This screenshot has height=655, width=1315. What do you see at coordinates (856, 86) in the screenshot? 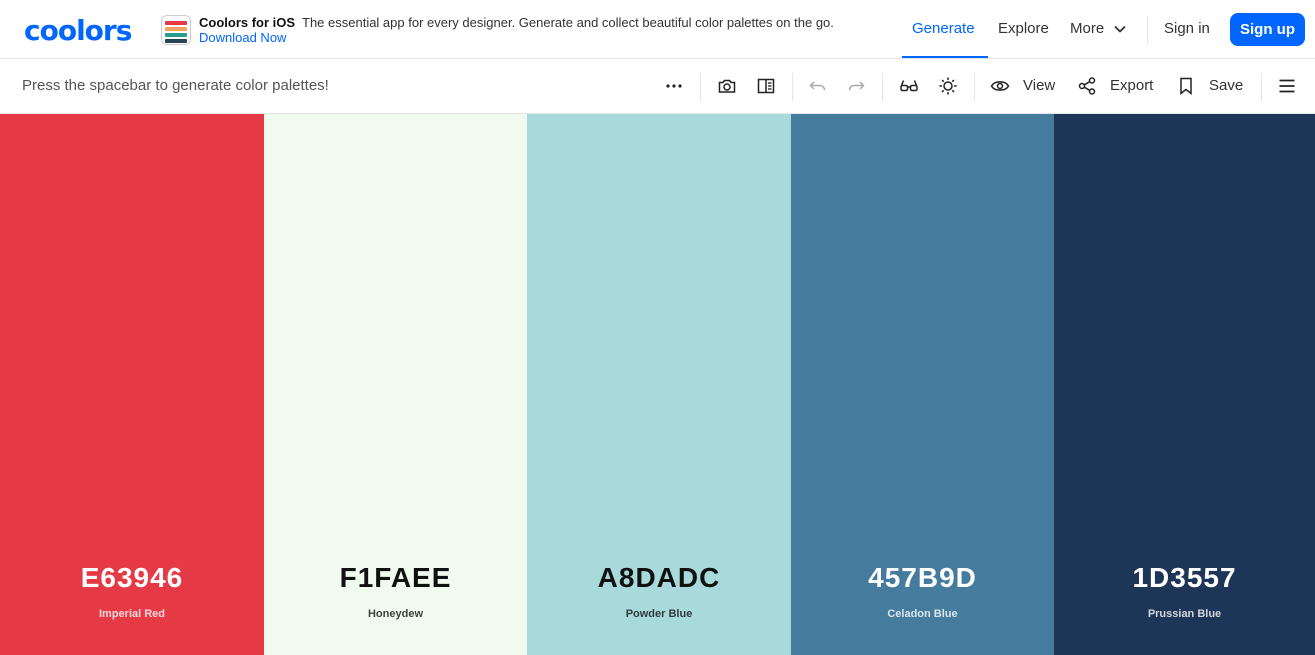
I see `redo-icon` at bounding box center [856, 86].